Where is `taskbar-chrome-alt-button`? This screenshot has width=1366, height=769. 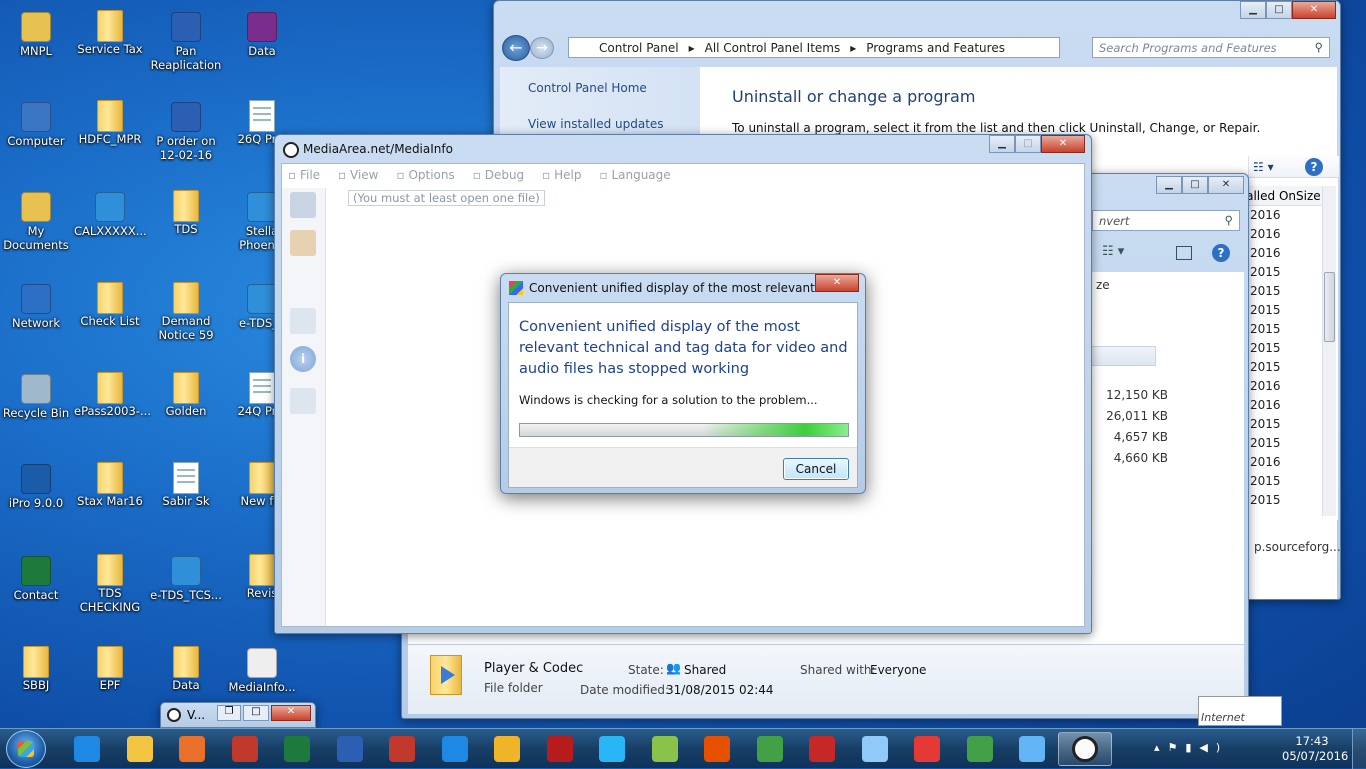
taskbar-chrome-alt-button is located at coordinates (980, 749).